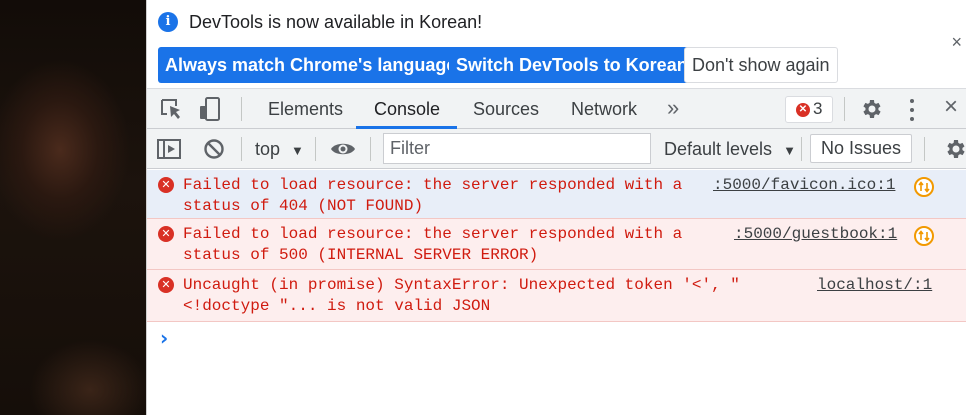 This screenshot has width=966, height=415. I want to click on message-source-link: :5000/favicon.ico:1, so click(804, 185).